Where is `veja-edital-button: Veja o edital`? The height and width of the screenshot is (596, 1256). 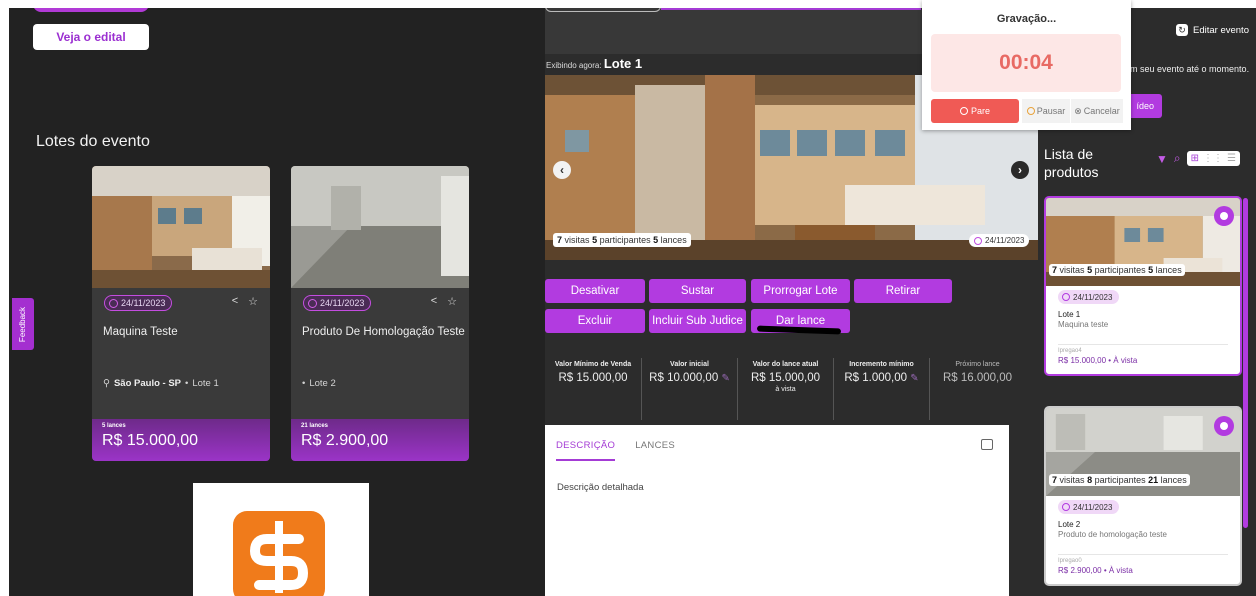
veja-edital-button: Veja o edital is located at coordinates (91, 37).